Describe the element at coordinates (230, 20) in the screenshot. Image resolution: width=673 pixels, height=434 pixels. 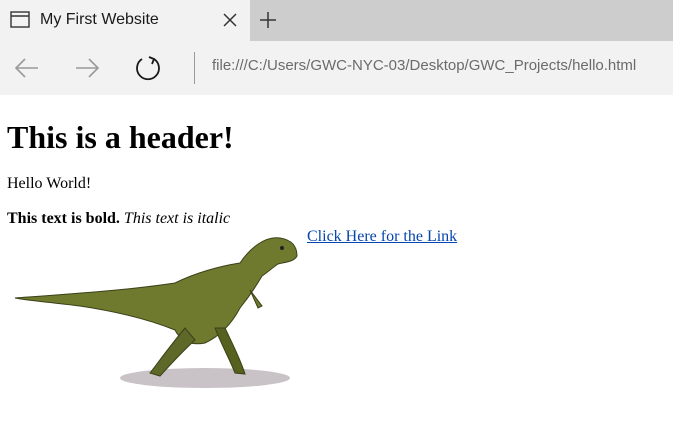
I see `close-icon` at that location.